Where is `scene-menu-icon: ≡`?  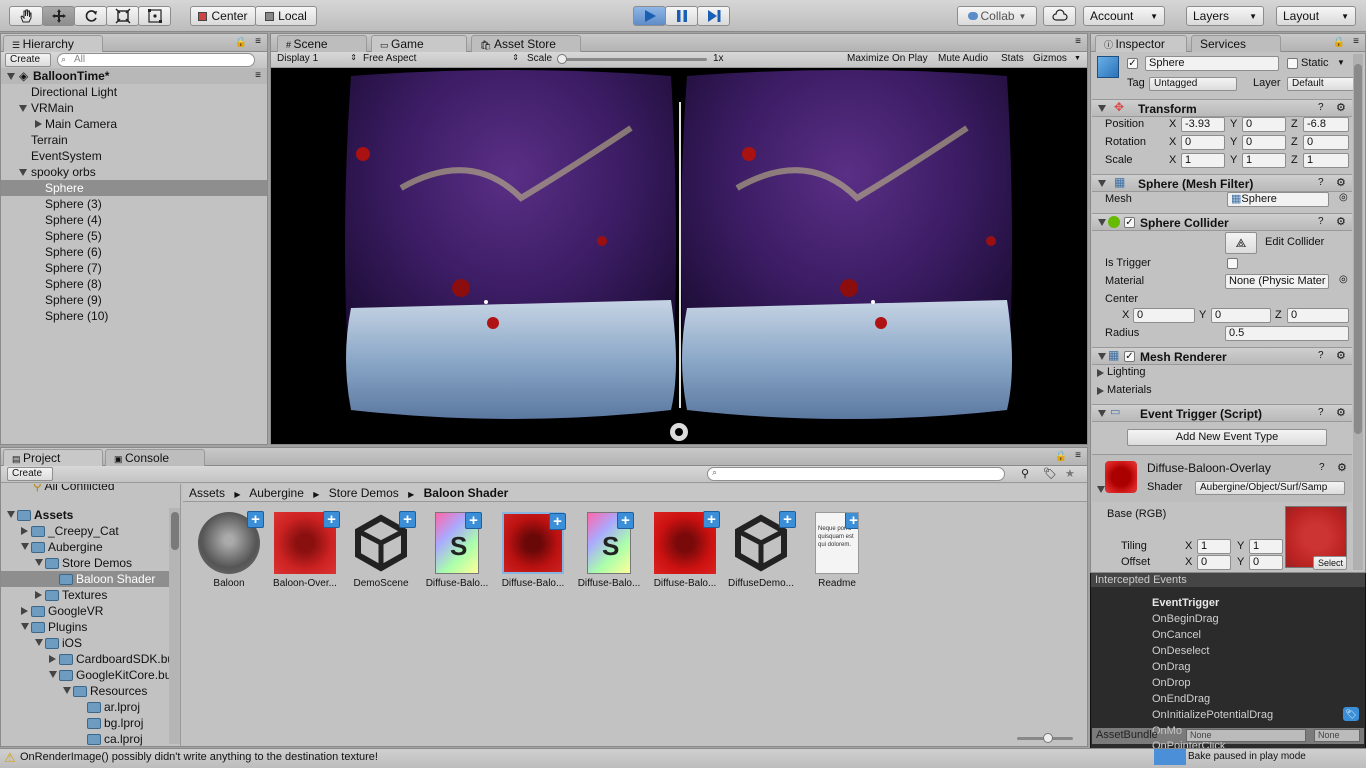 scene-menu-icon: ≡ is located at coordinates (258, 76).